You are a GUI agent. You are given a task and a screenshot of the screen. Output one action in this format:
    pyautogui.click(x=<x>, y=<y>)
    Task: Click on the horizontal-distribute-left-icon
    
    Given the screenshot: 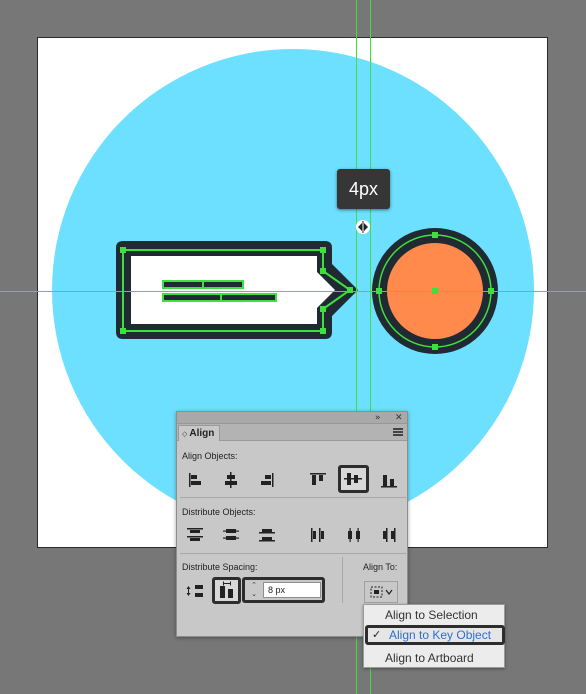 What is the action you would take?
    pyautogui.click(x=318, y=535)
    